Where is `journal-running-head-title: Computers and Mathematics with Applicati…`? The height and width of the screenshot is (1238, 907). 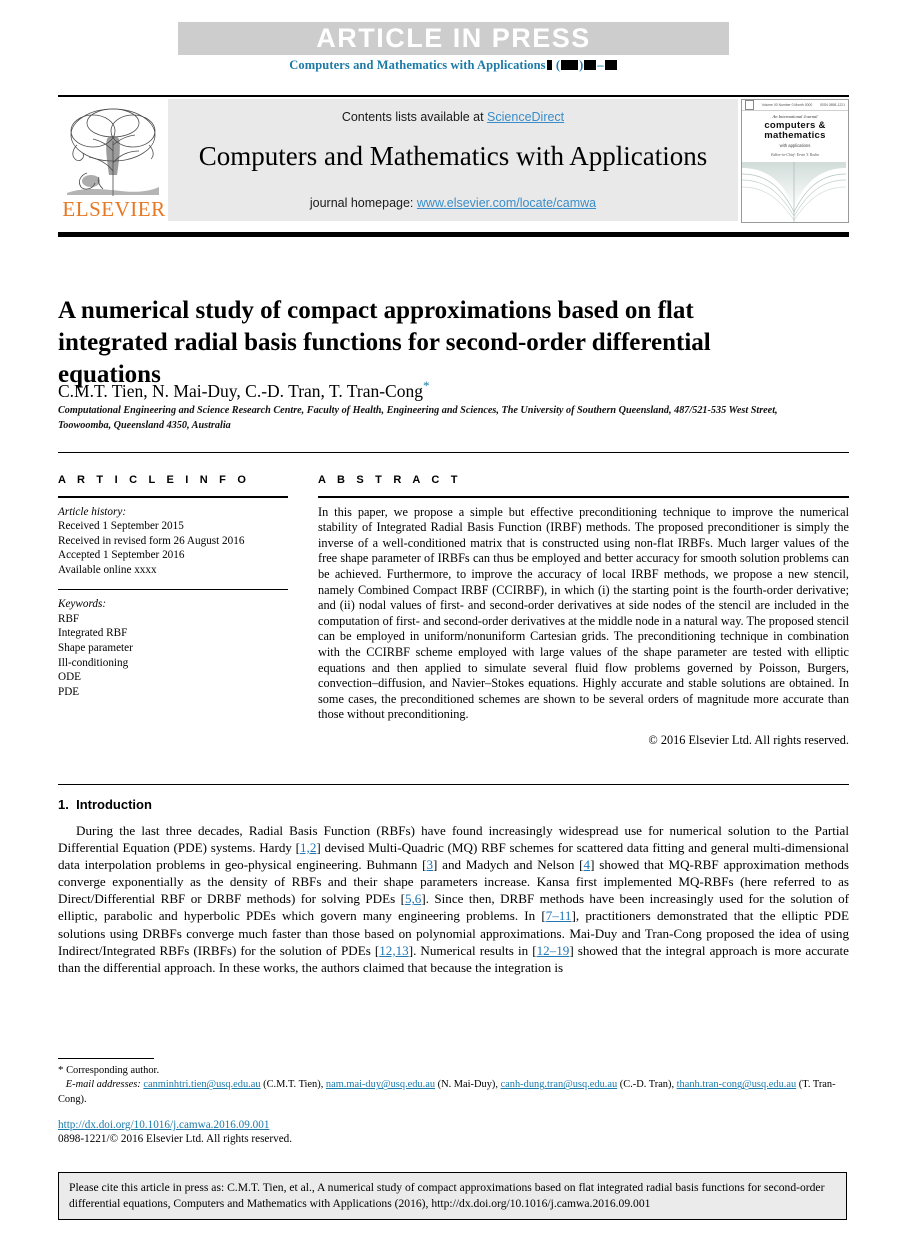
journal-running-head-title: Computers and Mathematics with Applicati… is located at coordinates (417, 65).